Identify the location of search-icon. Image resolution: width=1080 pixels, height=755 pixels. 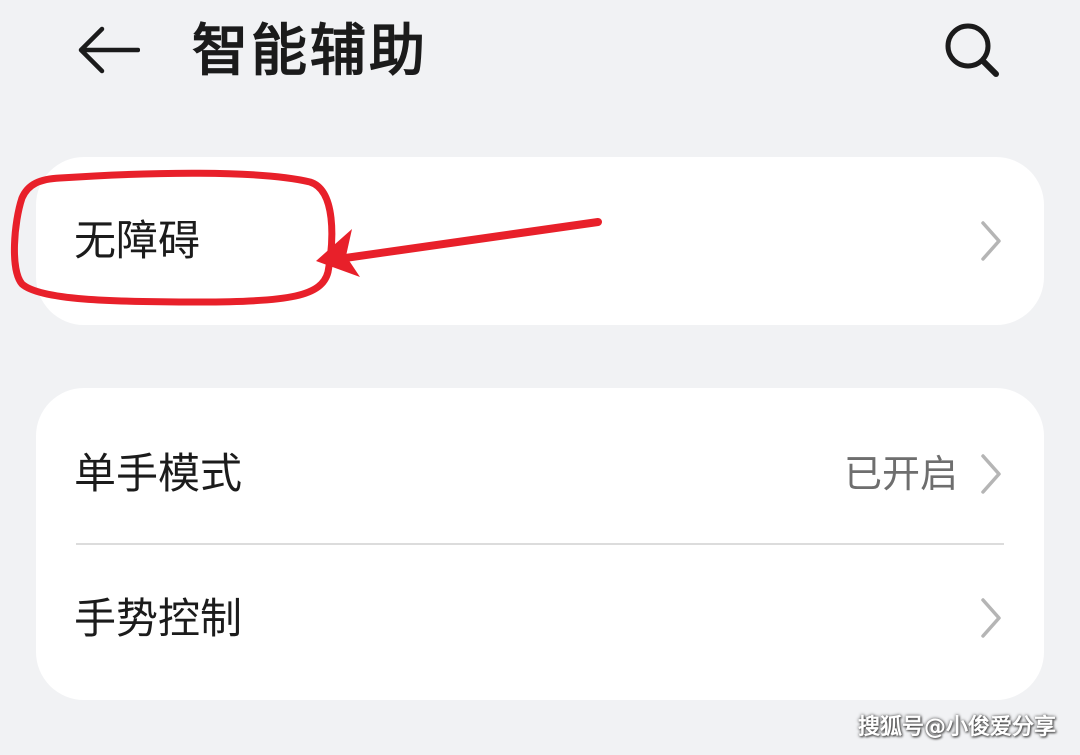
(972, 50).